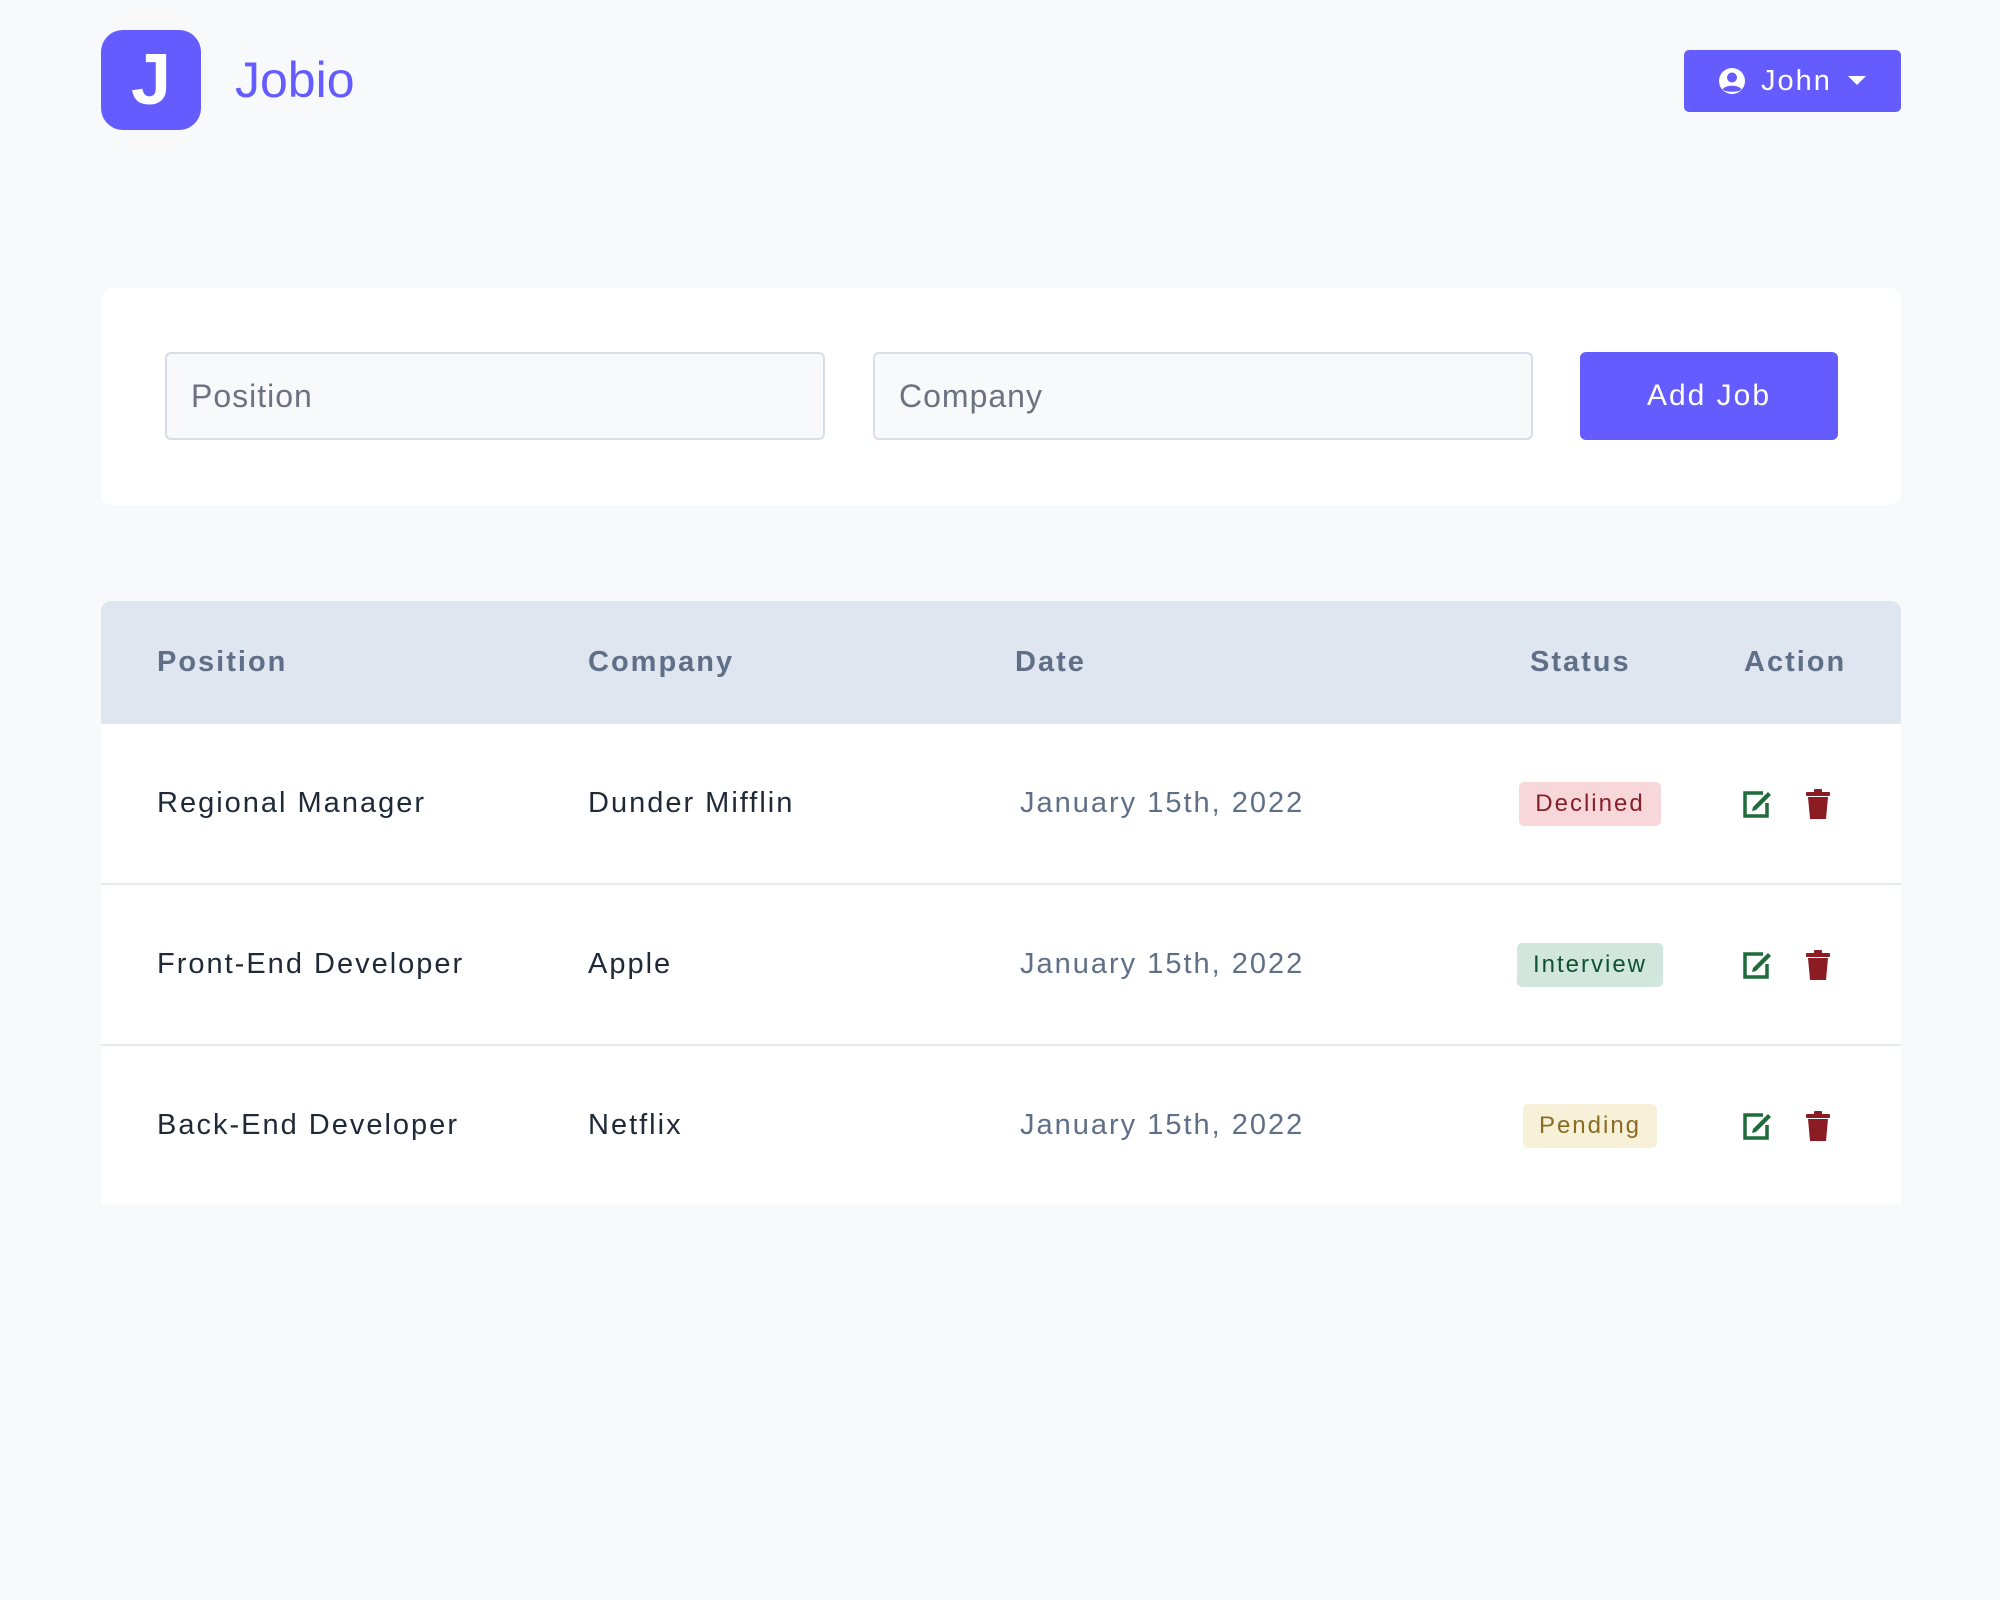 The image size is (2000, 1600). What do you see at coordinates (635, 1125) in the screenshot?
I see `cell-company: Netflix` at bounding box center [635, 1125].